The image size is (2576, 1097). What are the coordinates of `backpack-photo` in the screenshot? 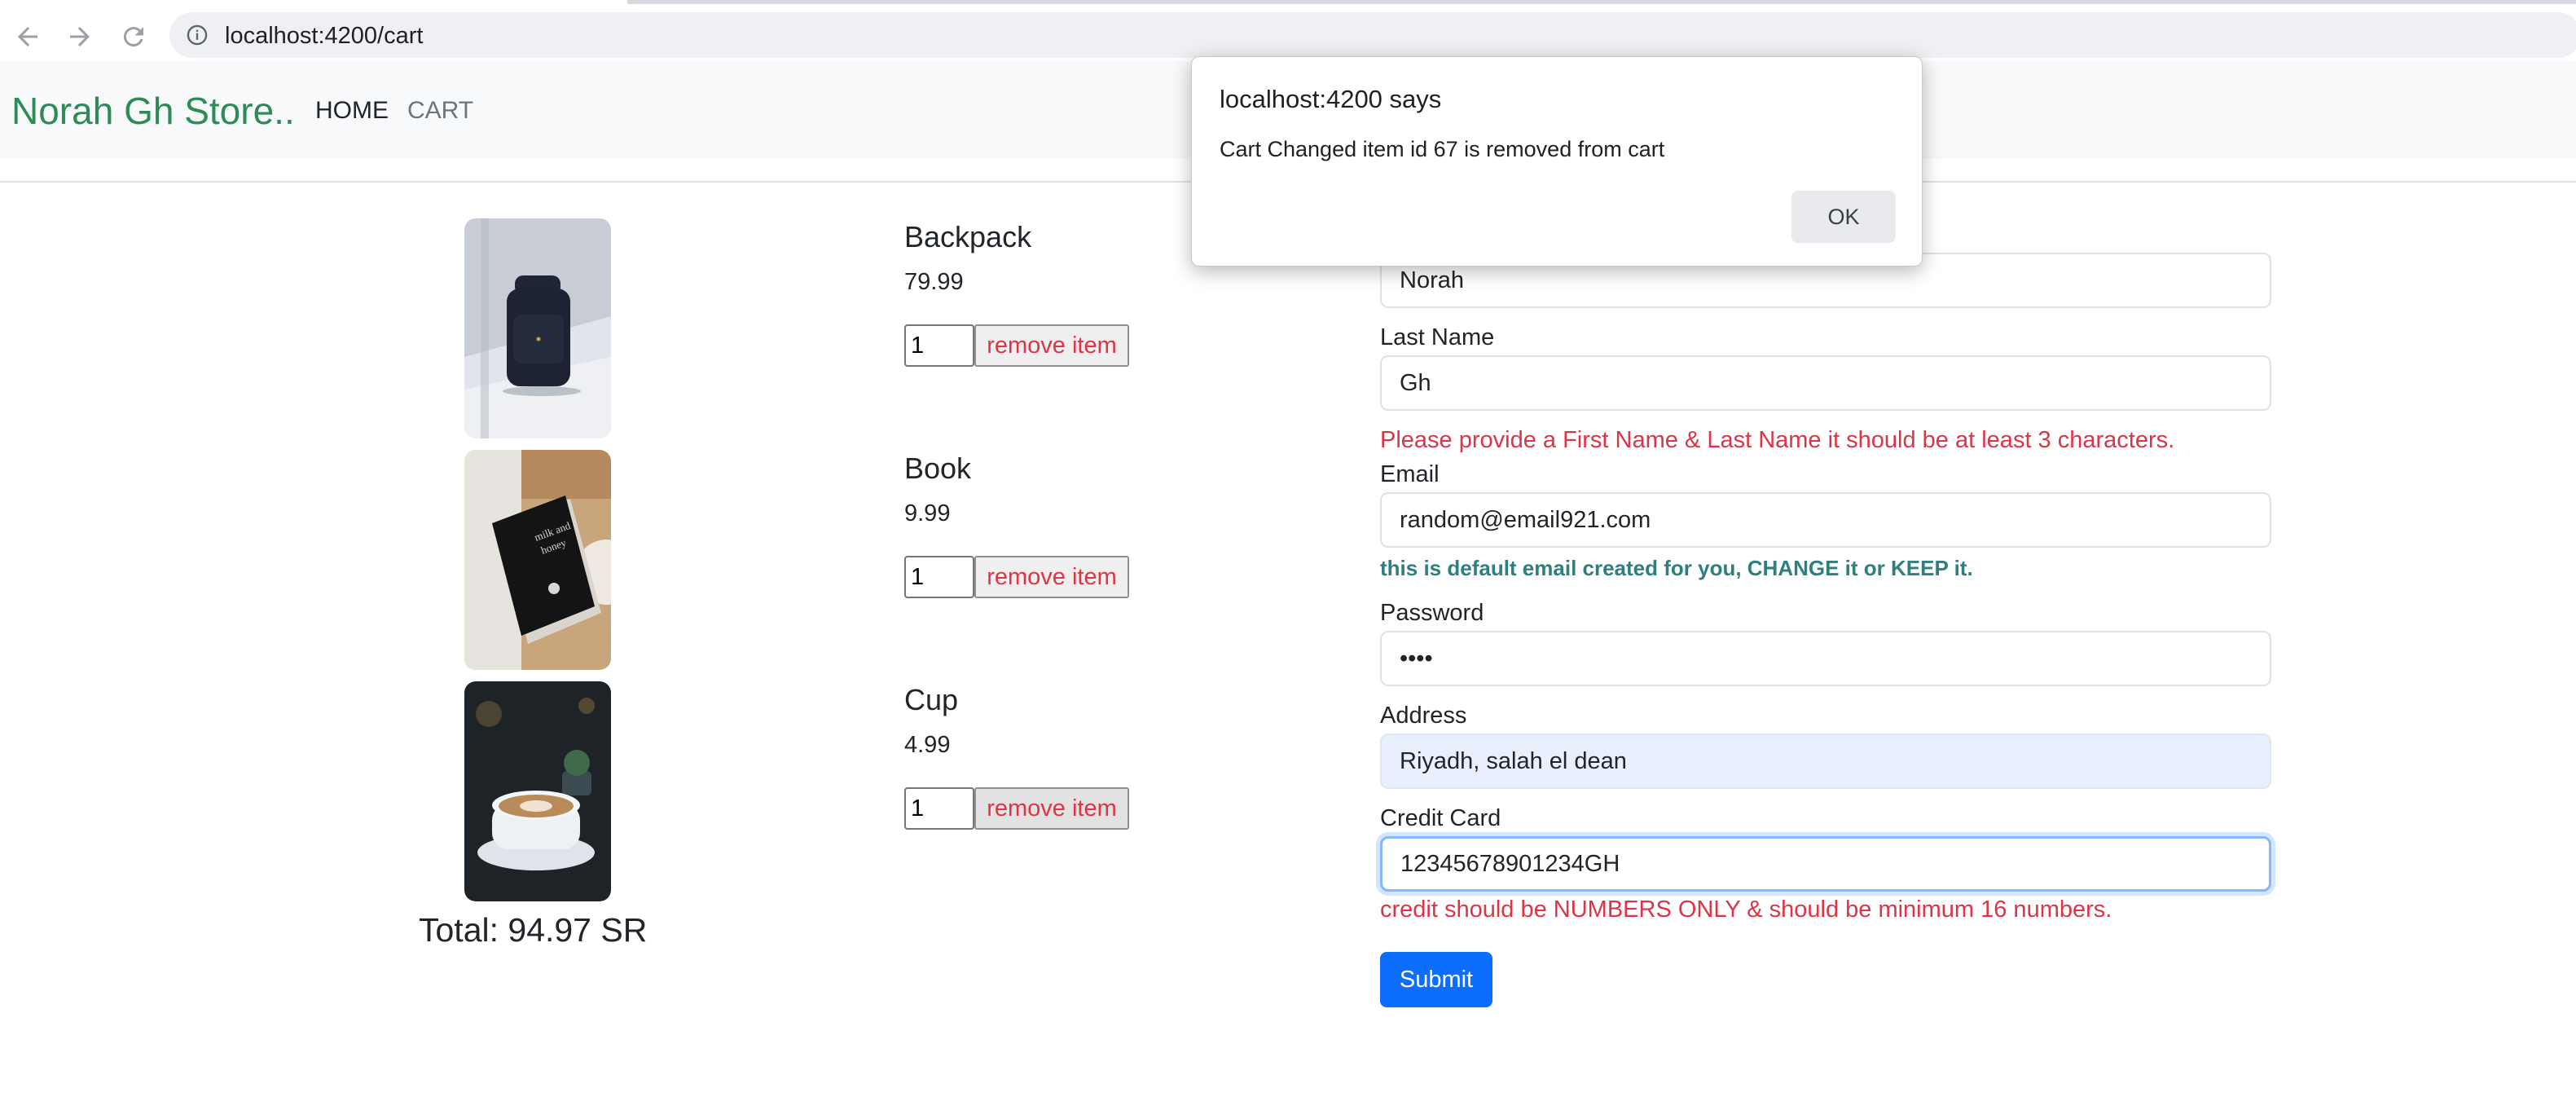 It's located at (537, 328).